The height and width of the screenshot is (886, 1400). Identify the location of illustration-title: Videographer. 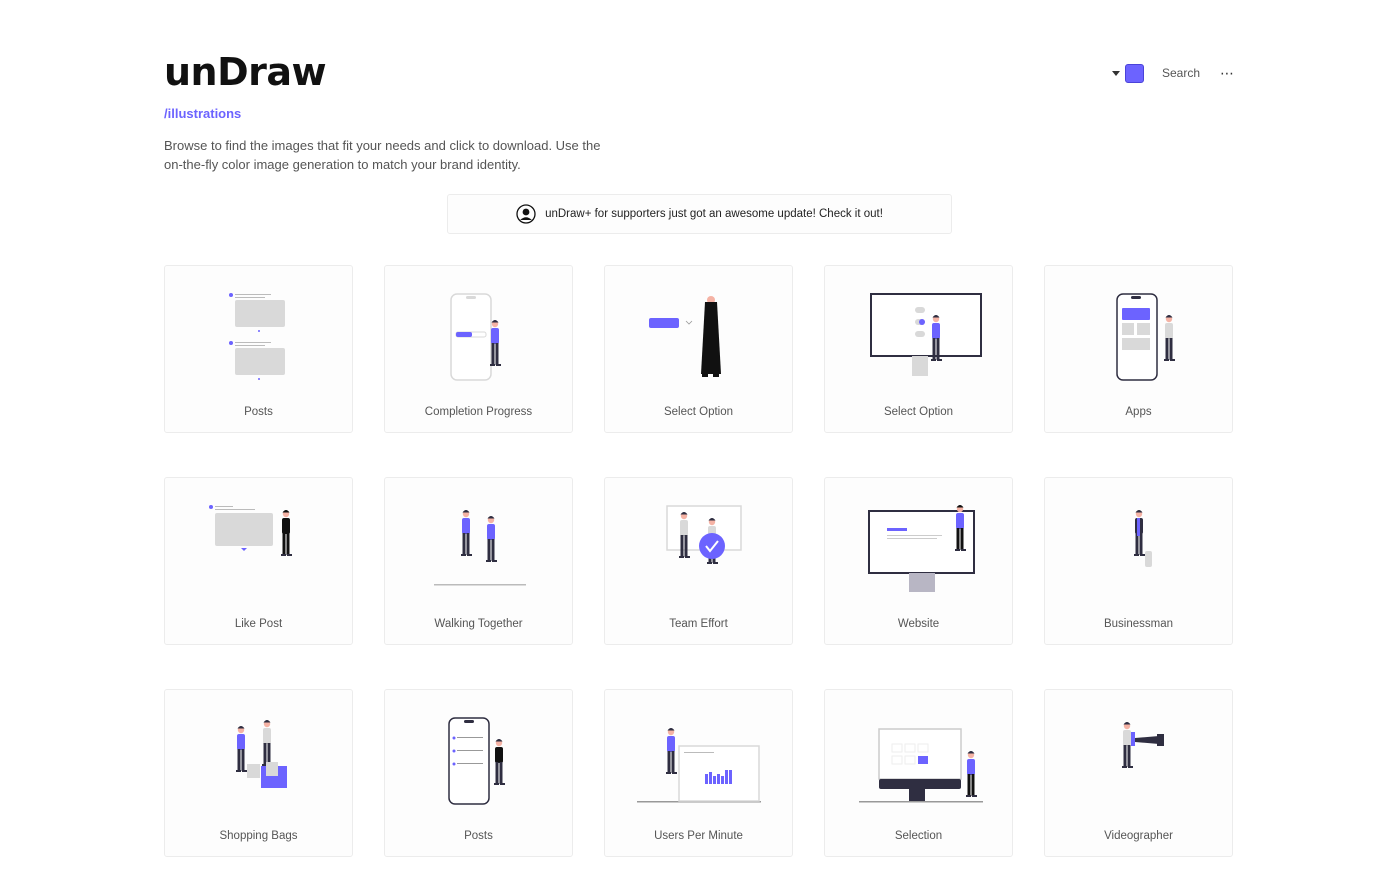
(1138, 836).